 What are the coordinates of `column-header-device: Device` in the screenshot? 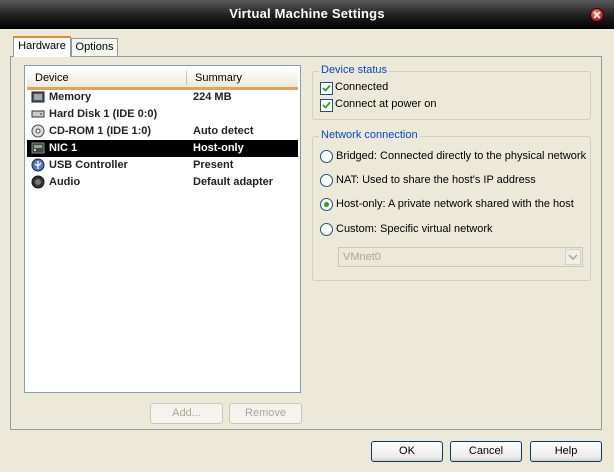 It's located at (52, 78).